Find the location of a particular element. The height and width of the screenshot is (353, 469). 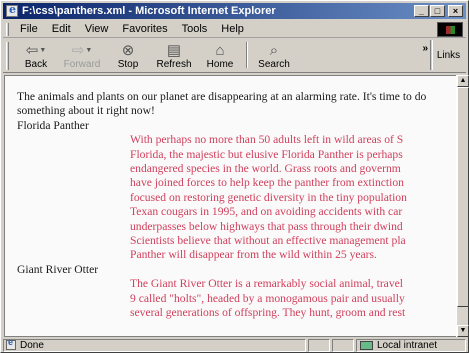

menu-view: View is located at coordinates (97, 29).